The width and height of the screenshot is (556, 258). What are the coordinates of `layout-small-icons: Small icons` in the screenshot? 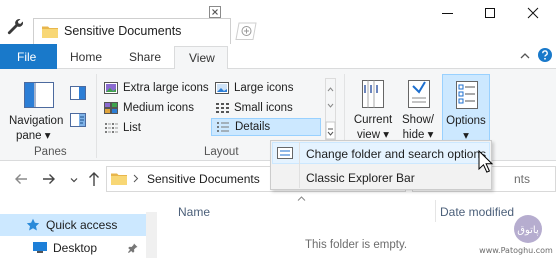 It's located at (254, 108).